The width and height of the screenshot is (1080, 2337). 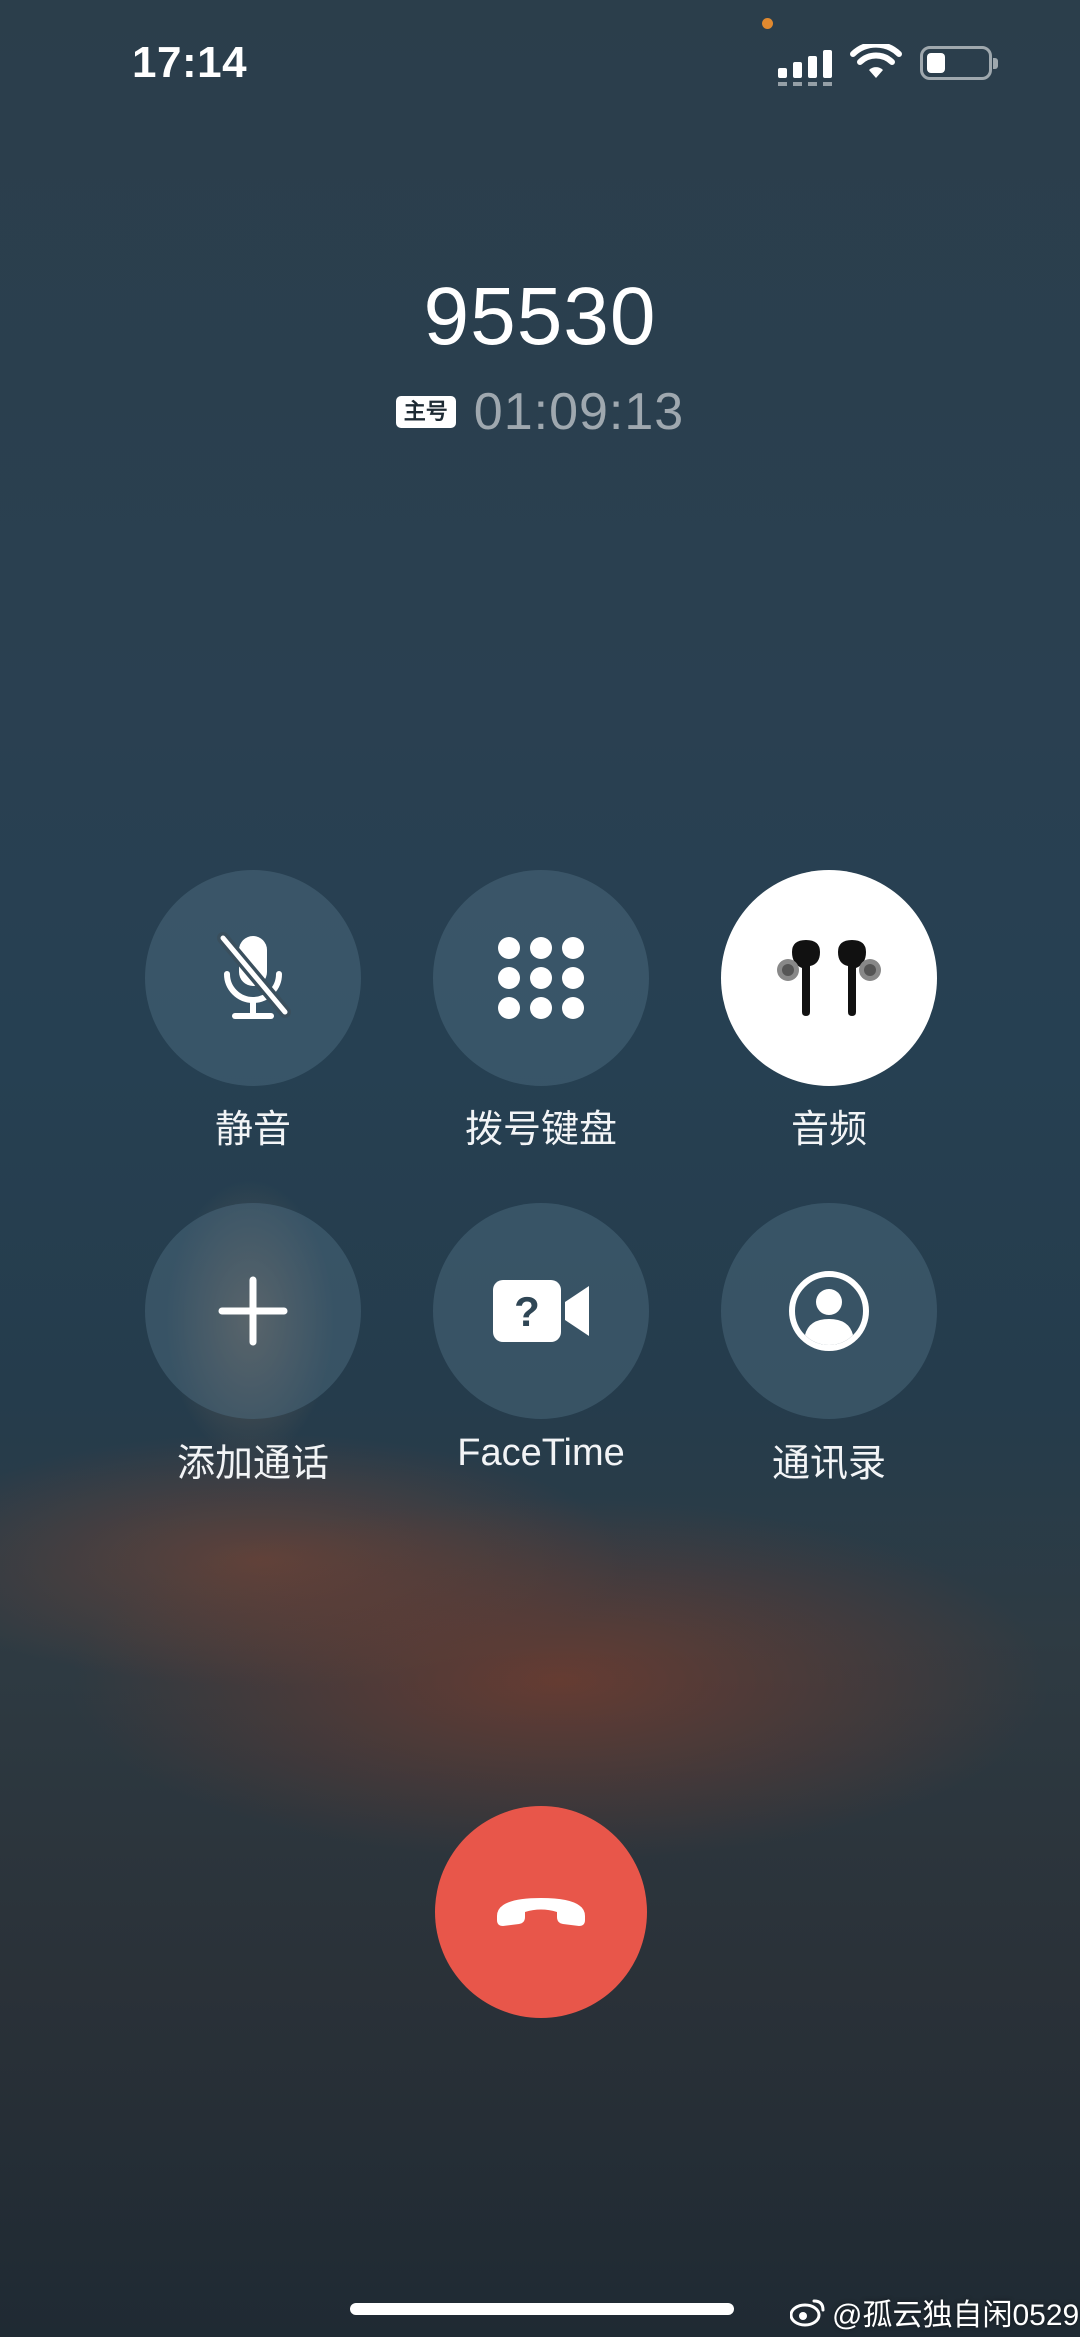 I want to click on facetime-button: ?, so click(x=541, y=1311).